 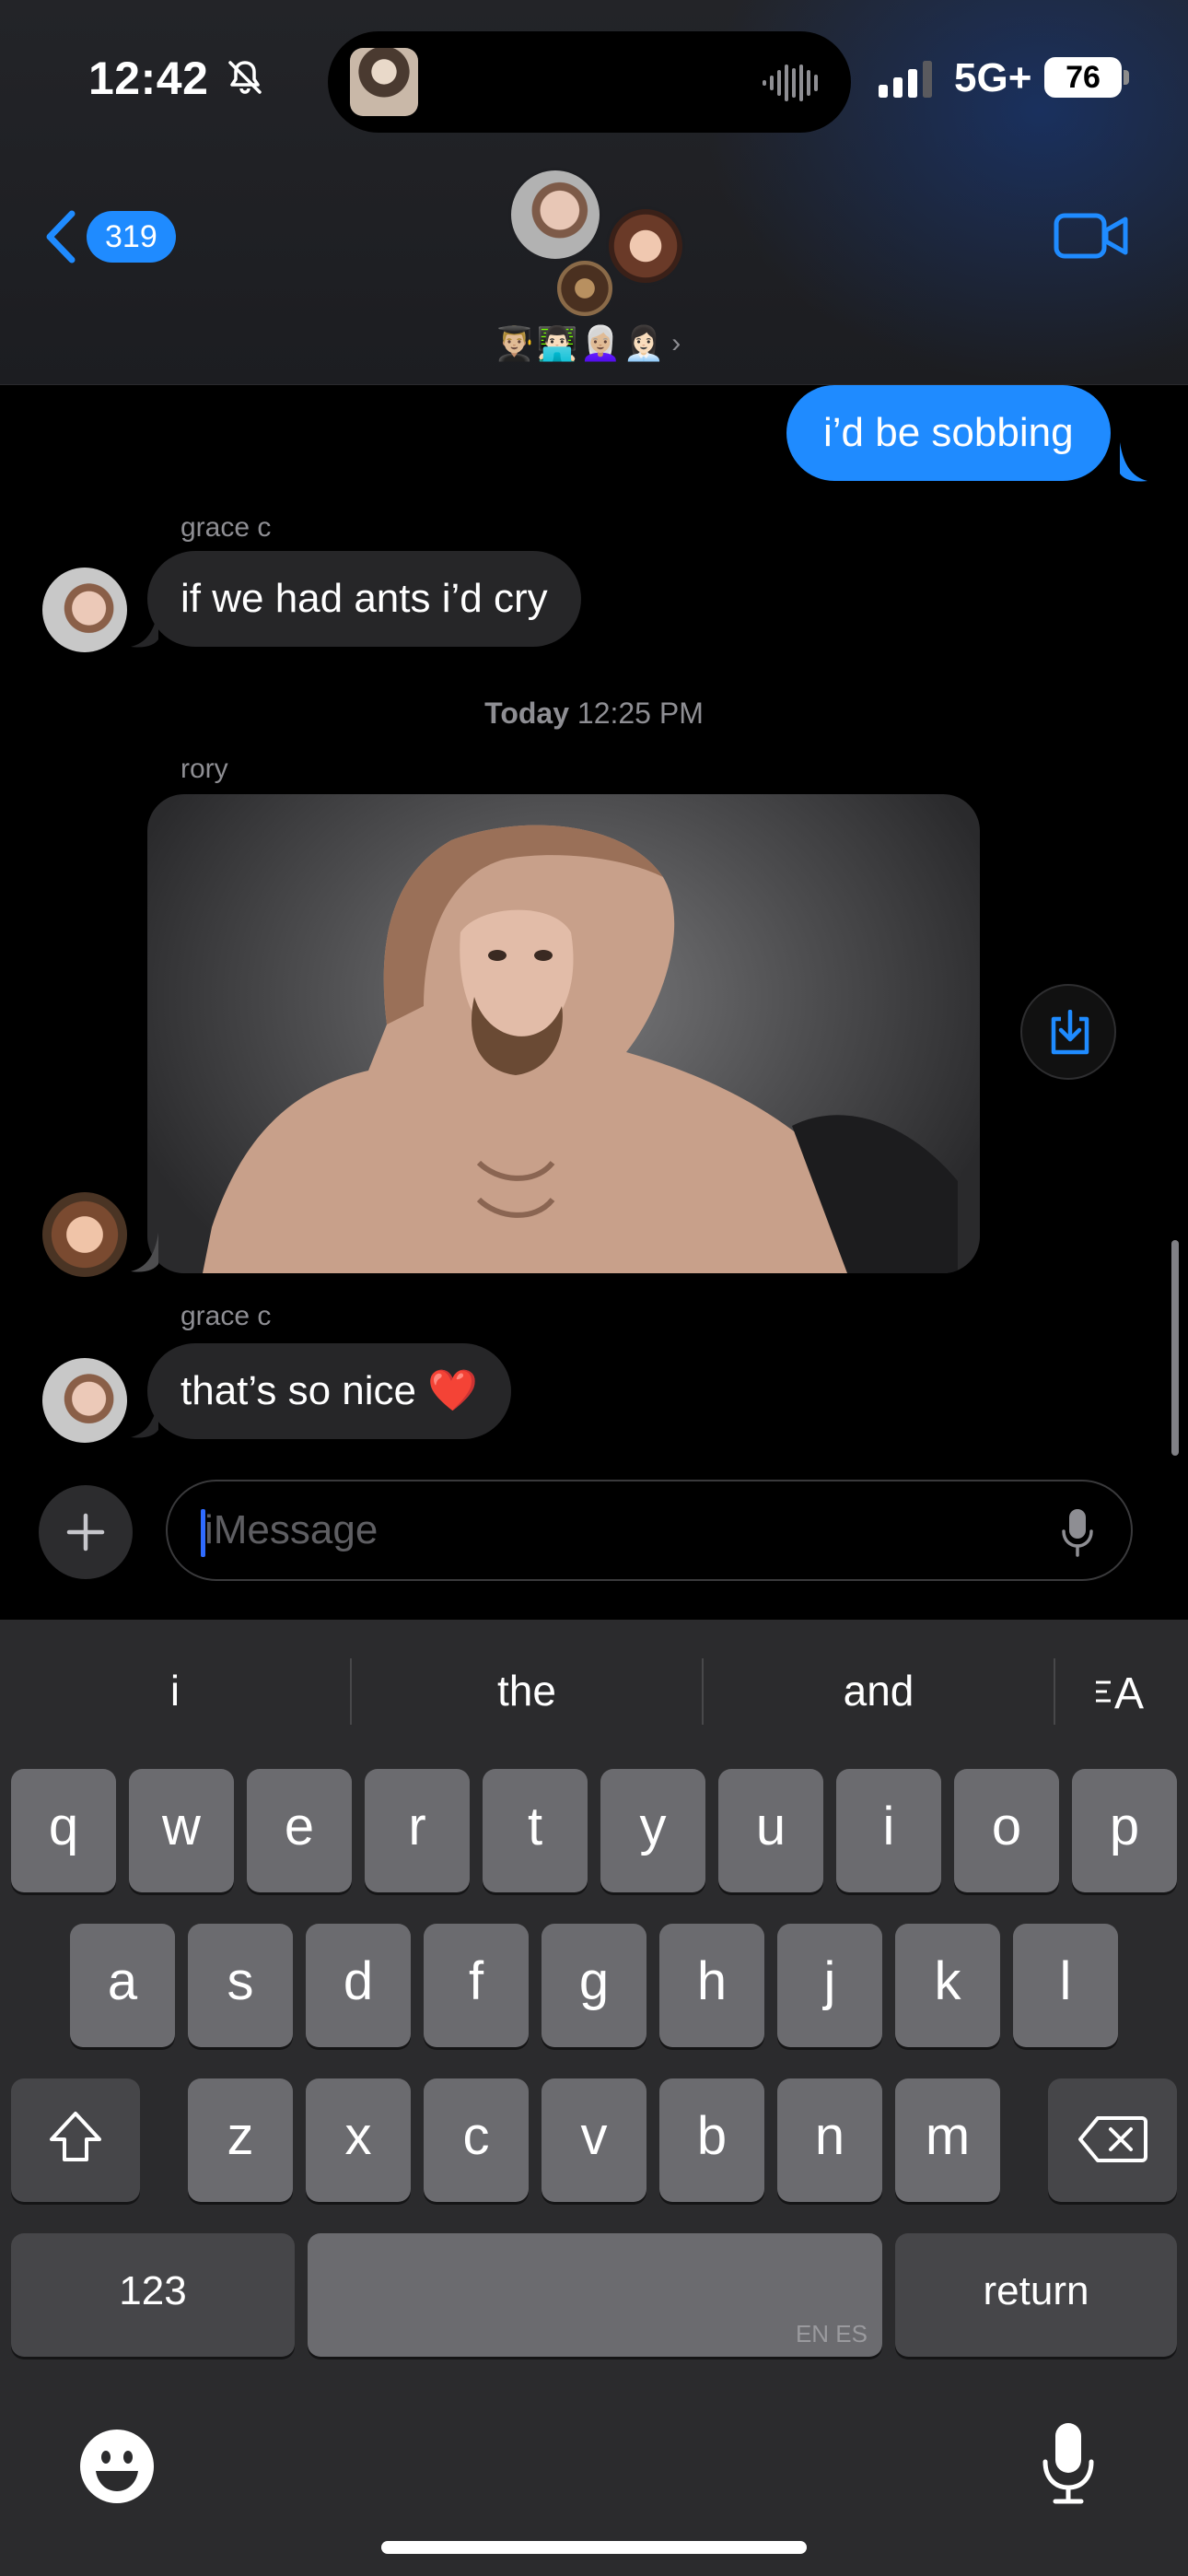 What do you see at coordinates (948, 433) in the screenshot?
I see `outgoing-message-bubble: i’d be sobbing` at bounding box center [948, 433].